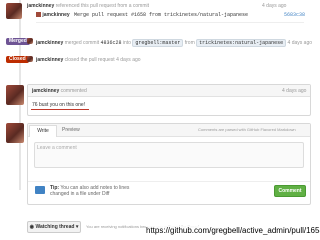 The height and width of the screenshot is (240, 320). What do you see at coordinates (82, 43) in the screenshot?
I see `event-text: merged commit` at bounding box center [82, 43].